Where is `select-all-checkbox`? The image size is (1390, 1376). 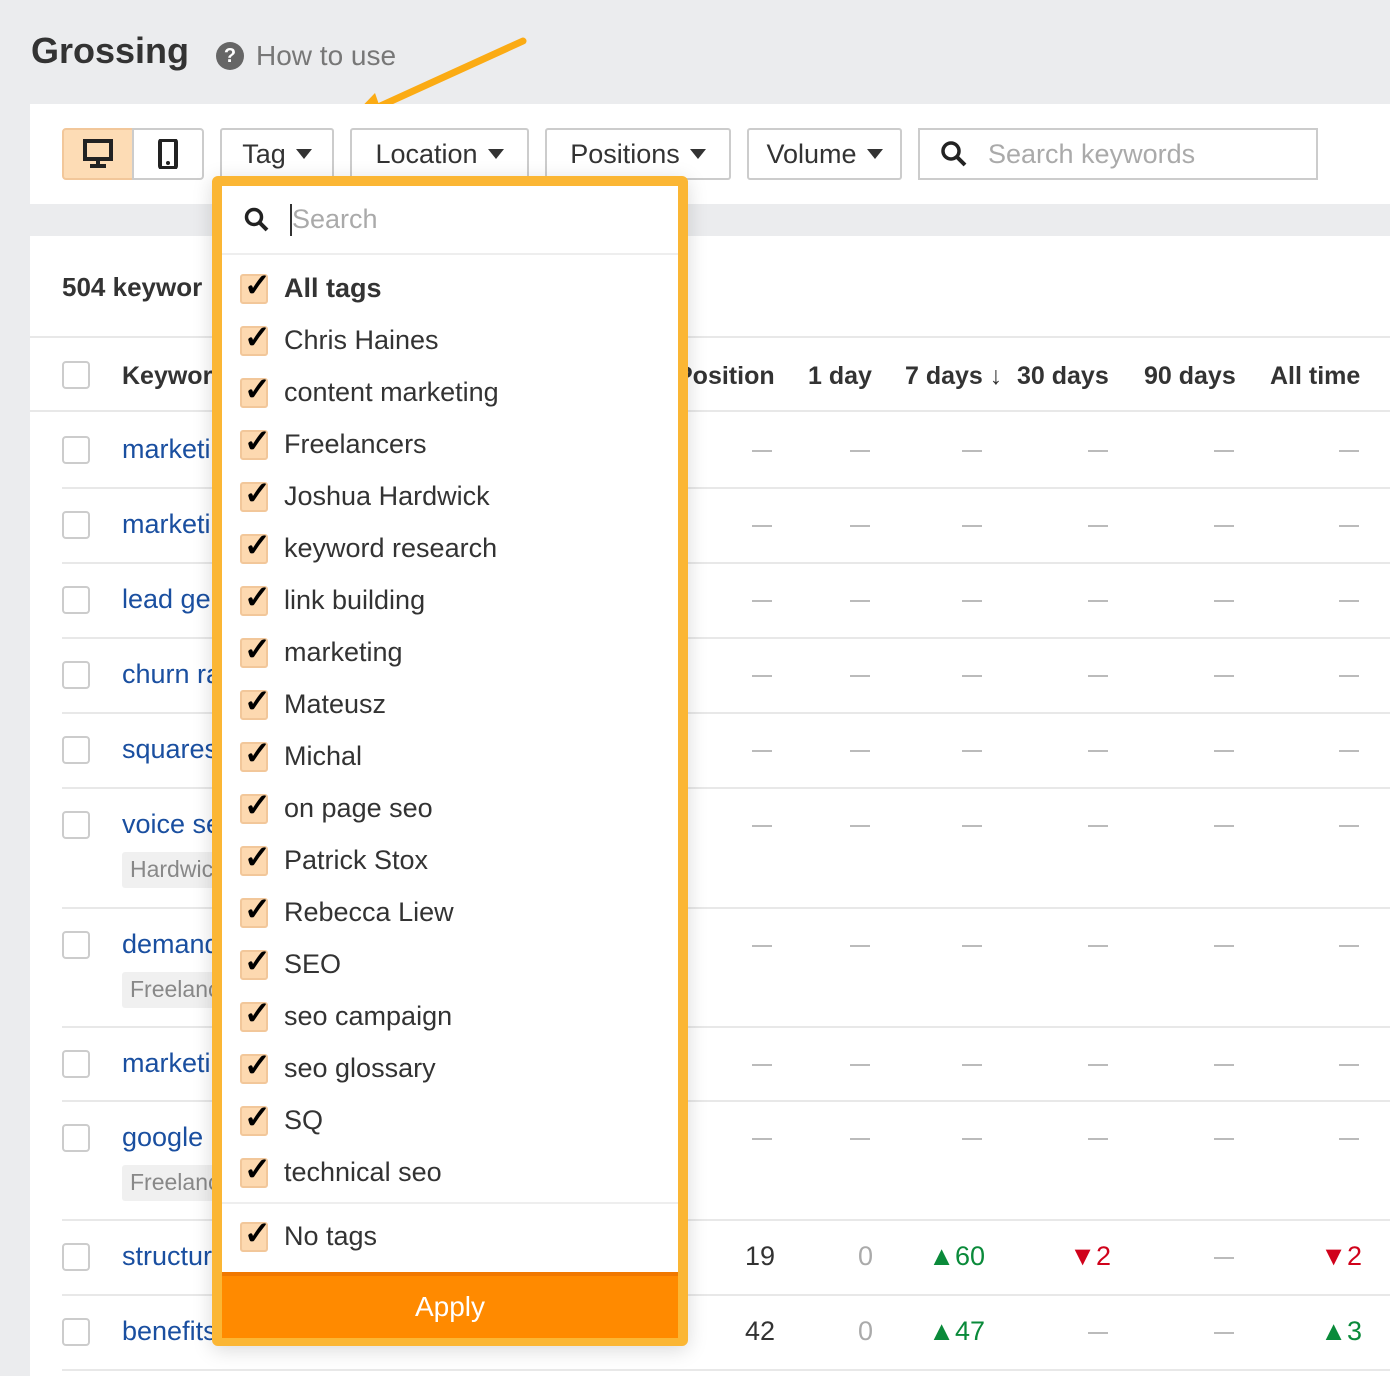 select-all-checkbox is located at coordinates (76, 375).